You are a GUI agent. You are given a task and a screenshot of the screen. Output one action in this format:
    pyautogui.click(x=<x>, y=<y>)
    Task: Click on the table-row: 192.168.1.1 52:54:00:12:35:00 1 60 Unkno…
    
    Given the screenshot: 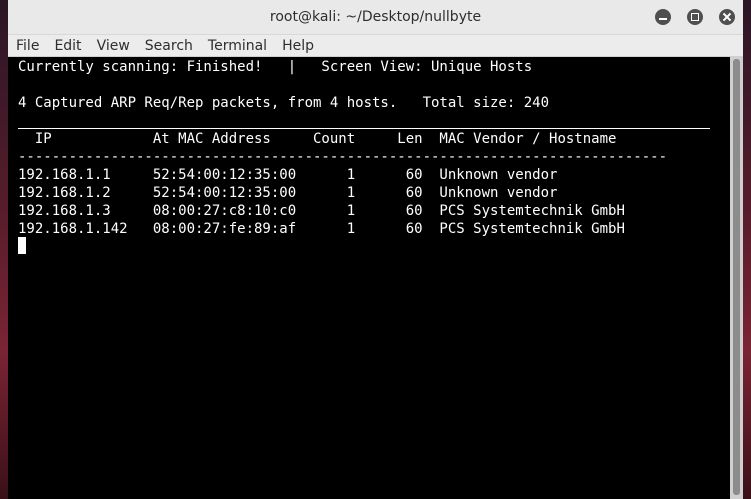 What is the action you would take?
    pyautogui.click(x=288, y=175)
    